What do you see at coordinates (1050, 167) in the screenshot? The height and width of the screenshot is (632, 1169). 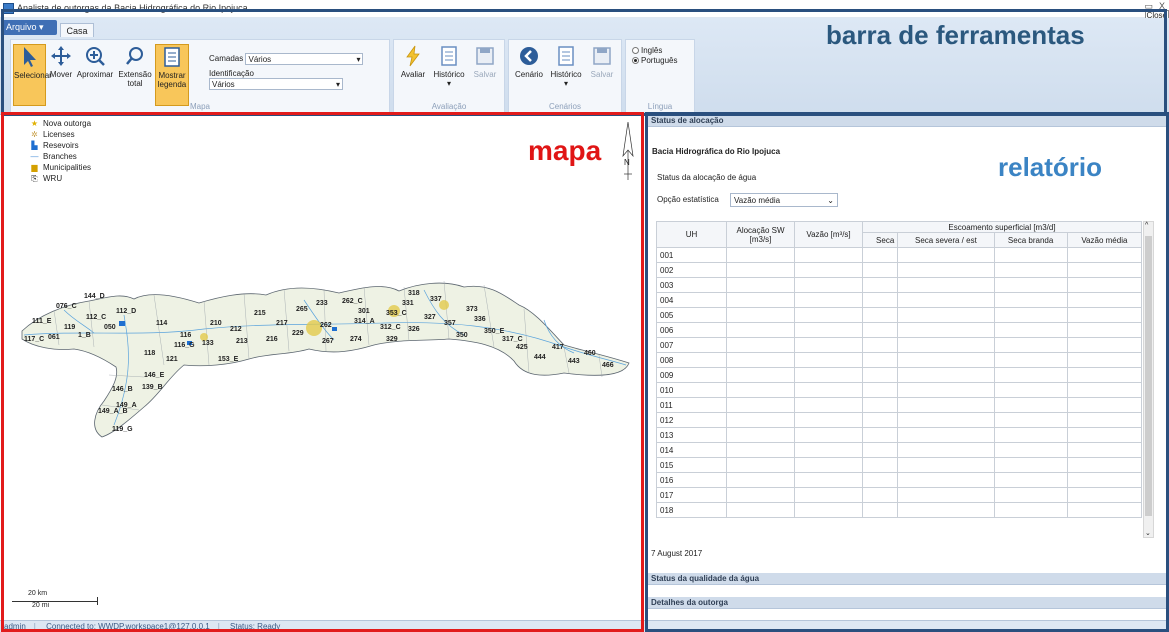 I see `report-annotation-label: relatório` at bounding box center [1050, 167].